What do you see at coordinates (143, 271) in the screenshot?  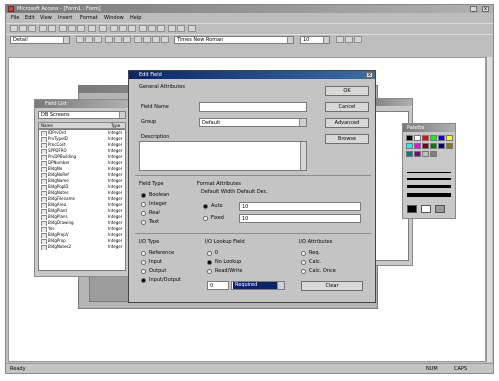 I see `io-output-radio` at bounding box center [143, 271].